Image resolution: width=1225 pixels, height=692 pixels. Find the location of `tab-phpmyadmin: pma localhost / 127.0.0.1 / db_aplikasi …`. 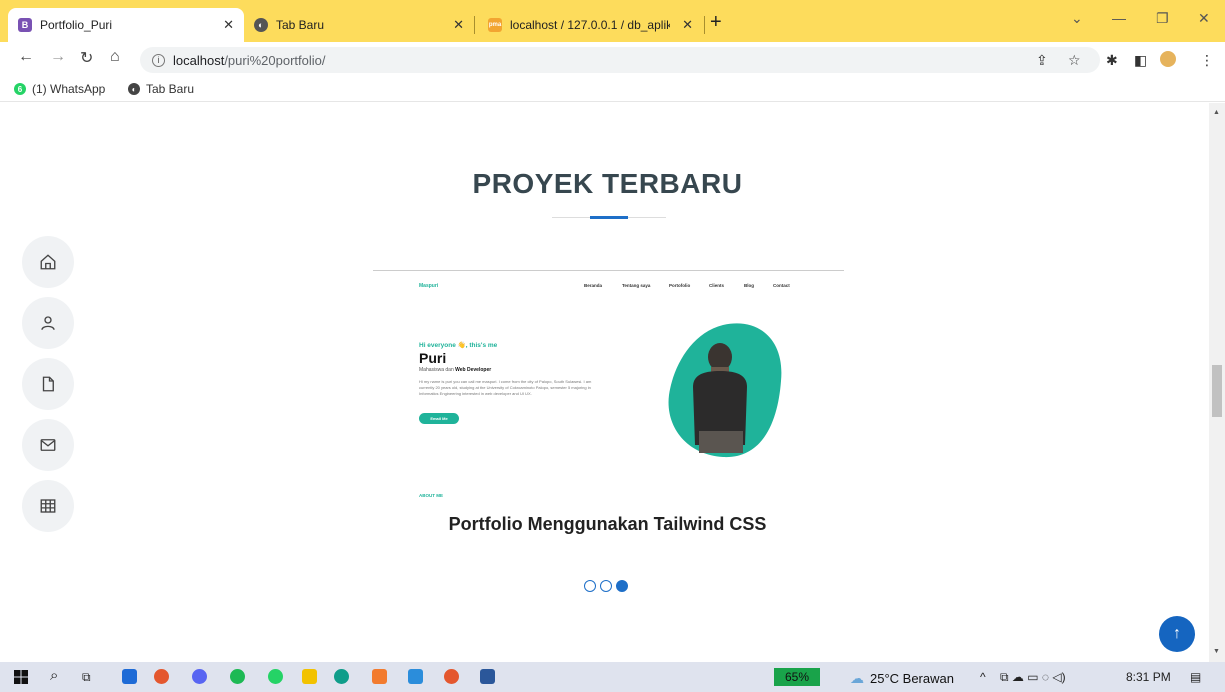

tab-phpmyadmin: pma localhost / 127.0.0.1 / db_aplikasi … is located at coordinates (590, 25).